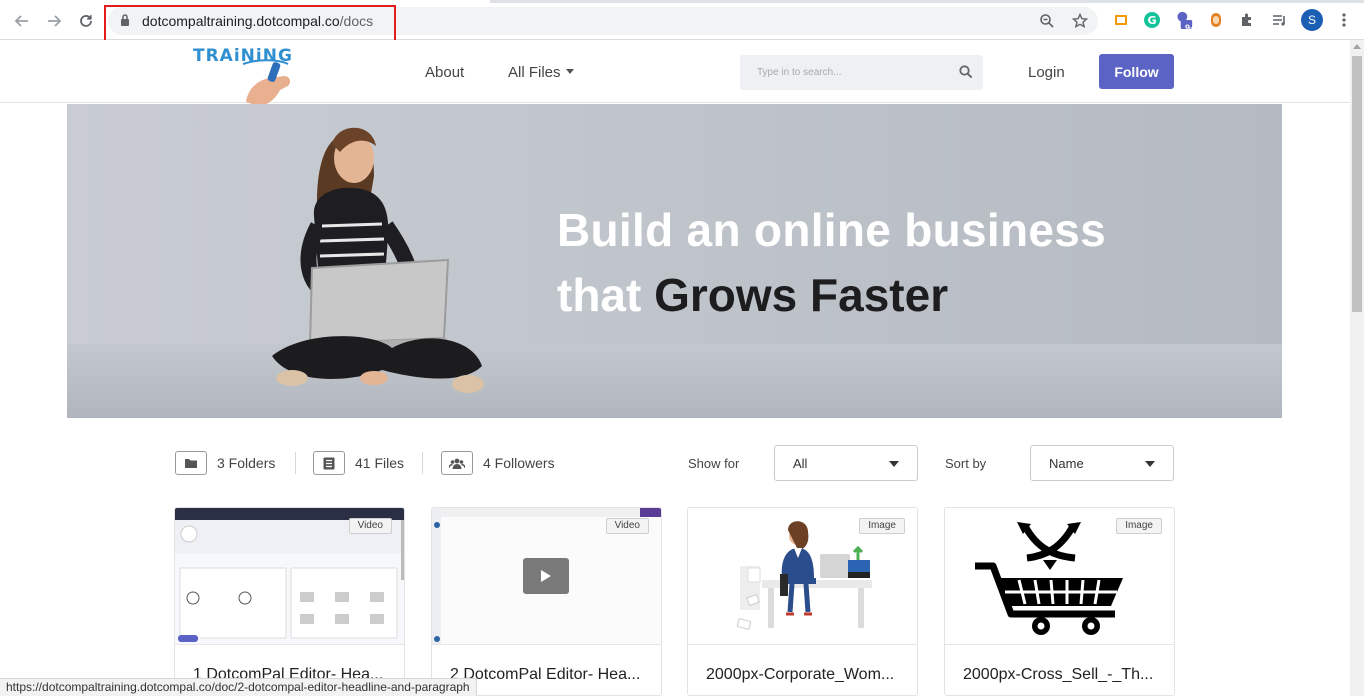 Image resolution: width=1364 pixels, height=696 pixels. I want to click on search-box, so click(861, 72).